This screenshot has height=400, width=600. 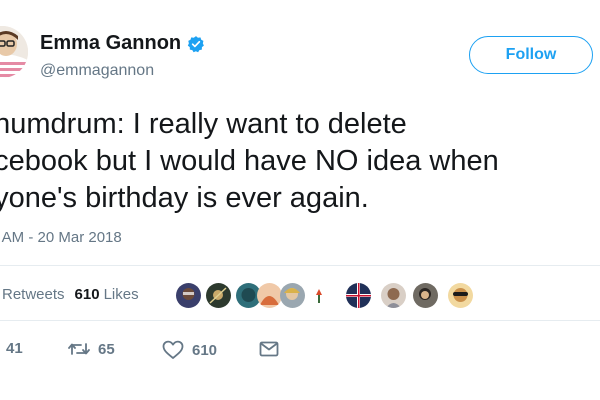 What do you see at coordinates (184, 198) in the screenshot?
I see `tweet-text-line: nyone's birthday is ever again.` at bounding box center [184, 198].